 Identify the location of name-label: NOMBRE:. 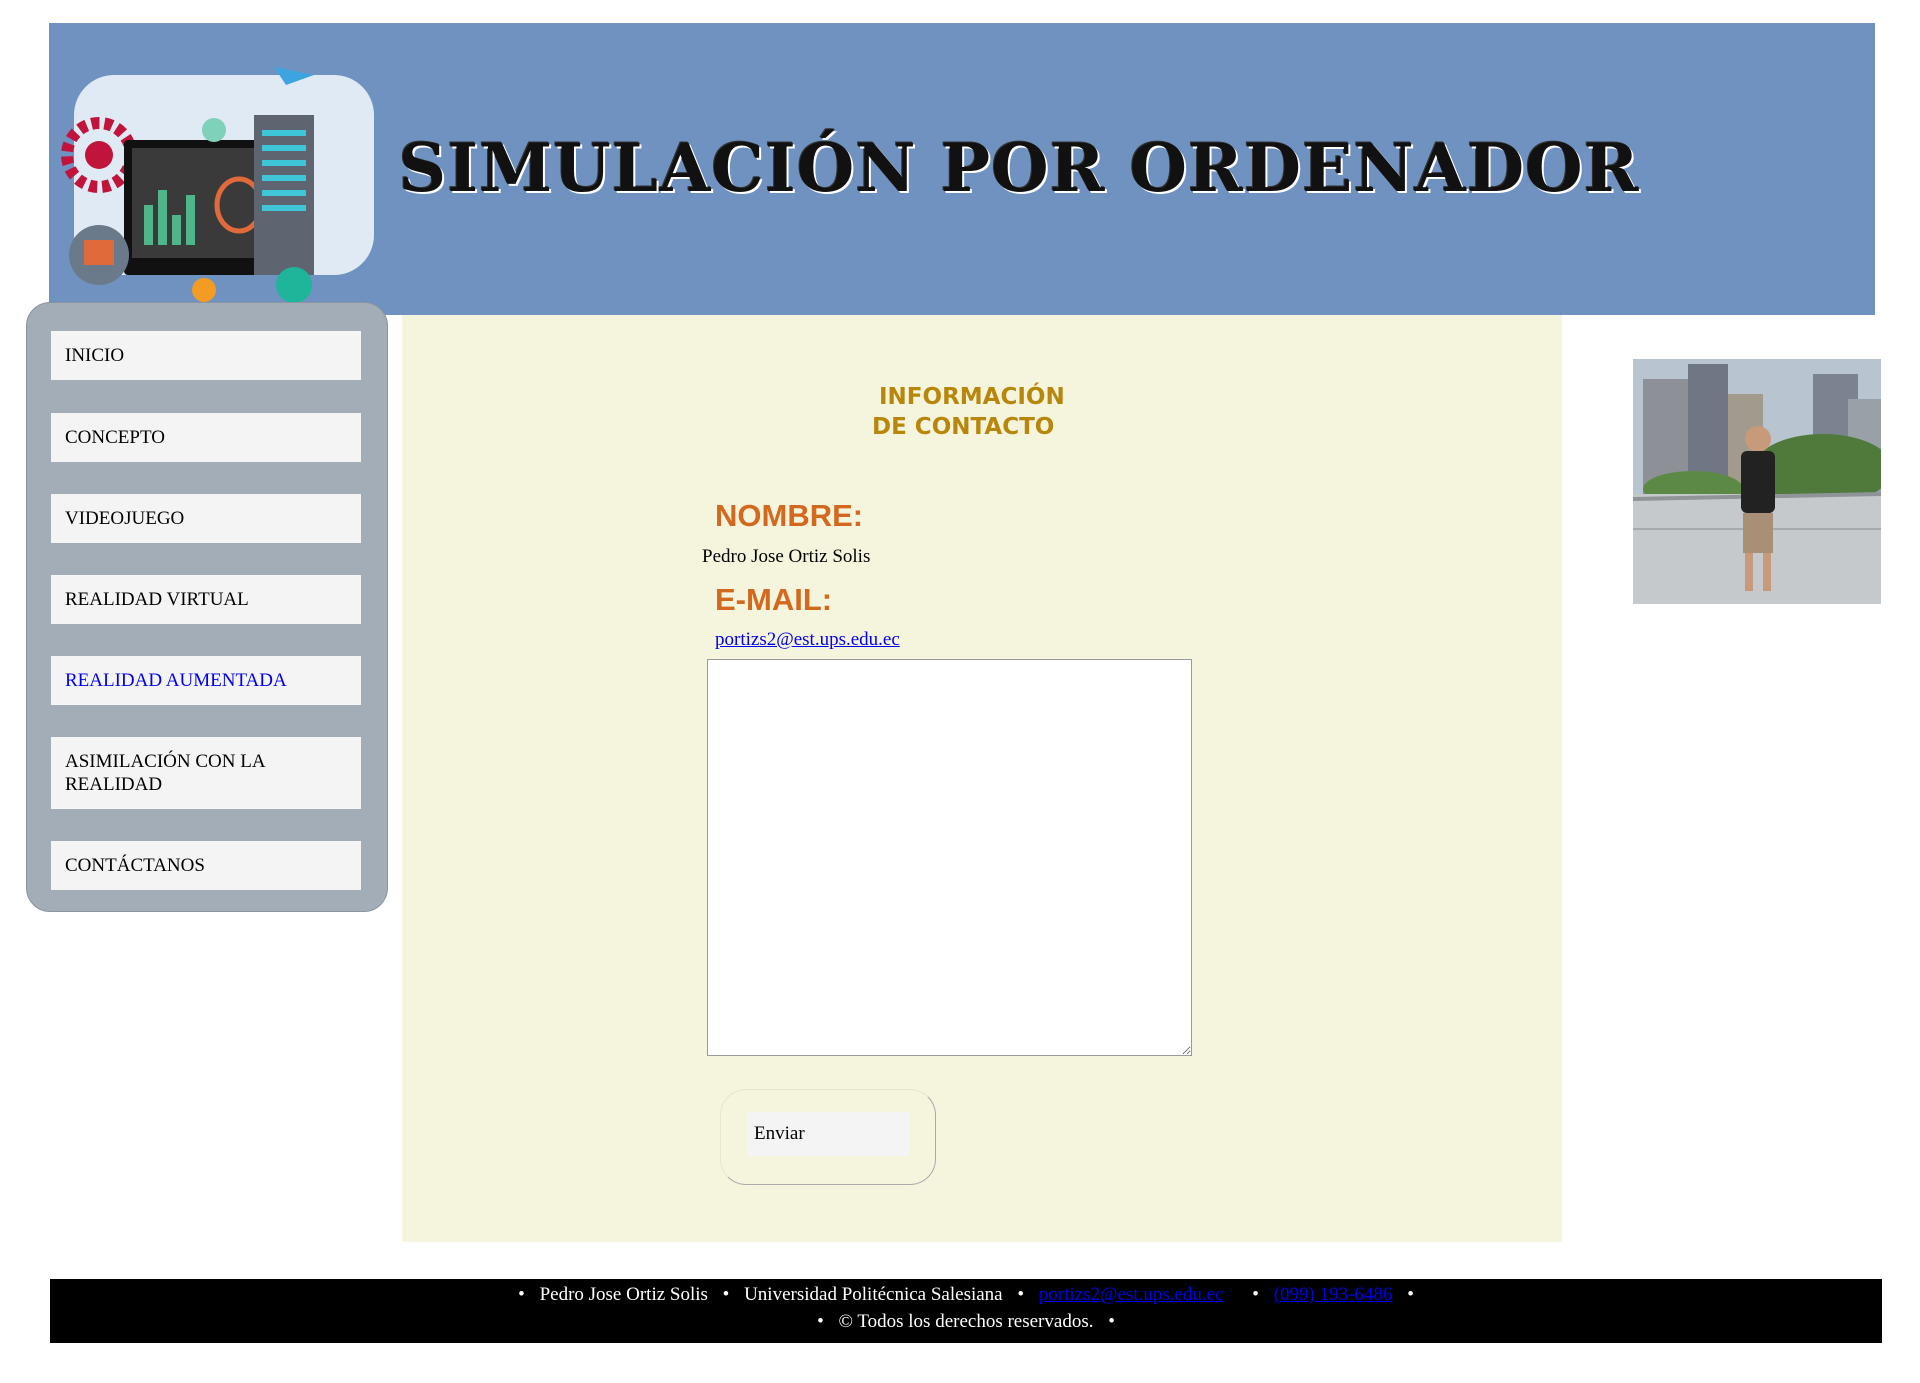
(789, 515).